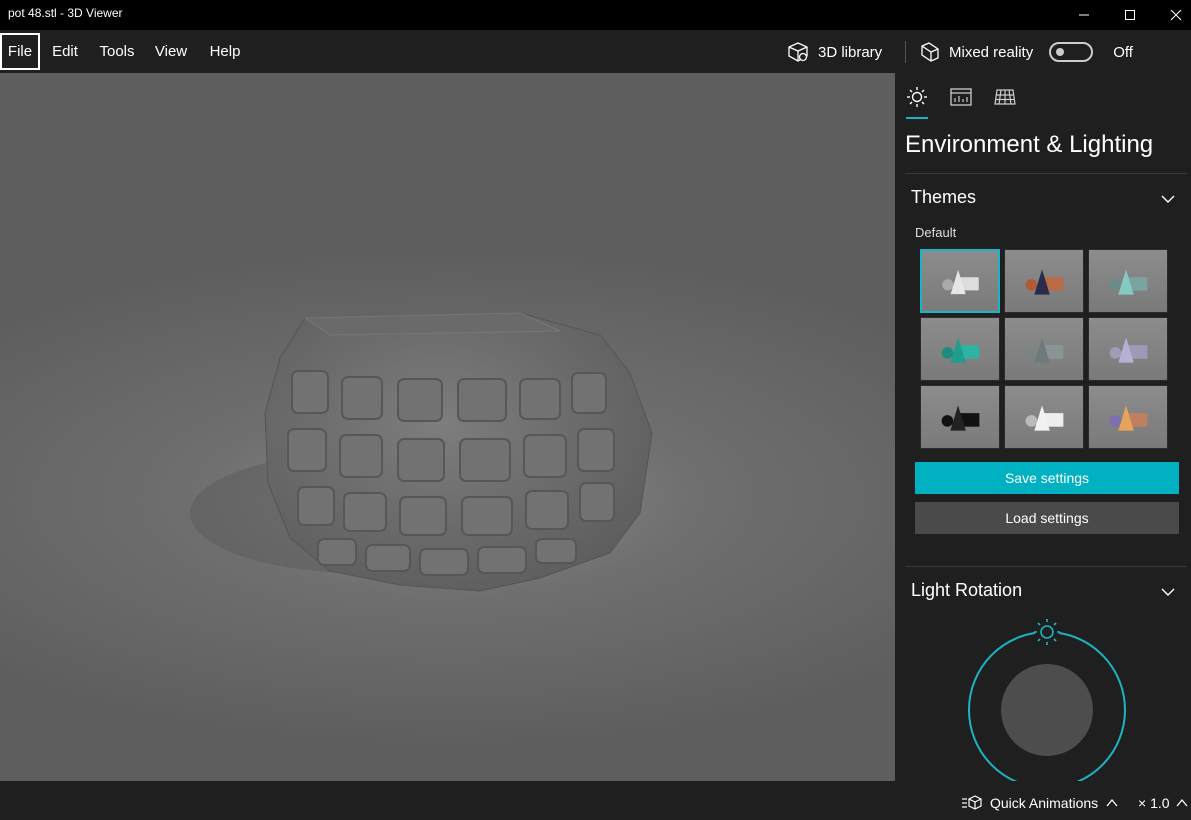 The width and height of the screenshot is (1191, 820). I want to click on load-settings-button: Load settings, so click(1047, 518).